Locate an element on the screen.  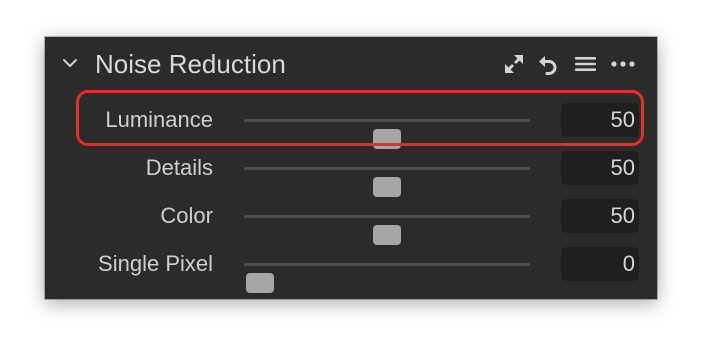
slider-label: Color is located at coordinates (186, 215).